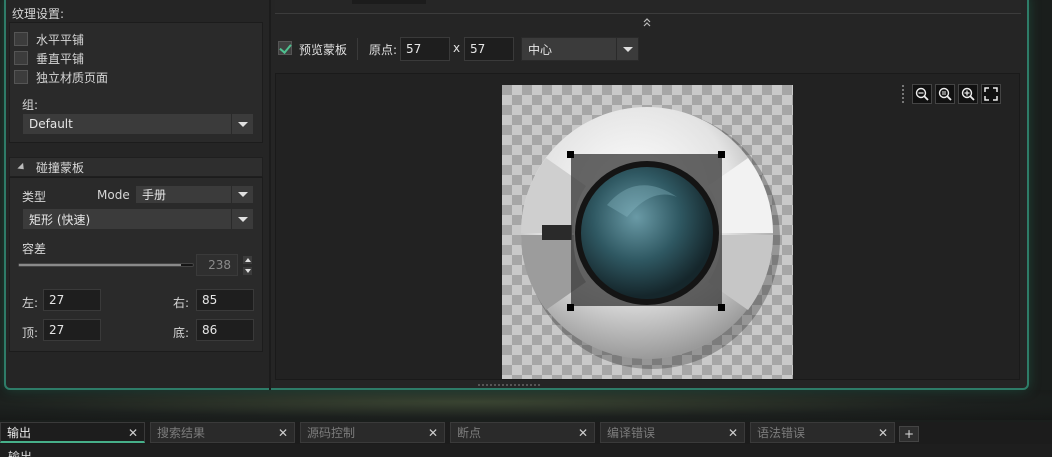  I want to click on tolerance-slider-fill, so click(100, 265).